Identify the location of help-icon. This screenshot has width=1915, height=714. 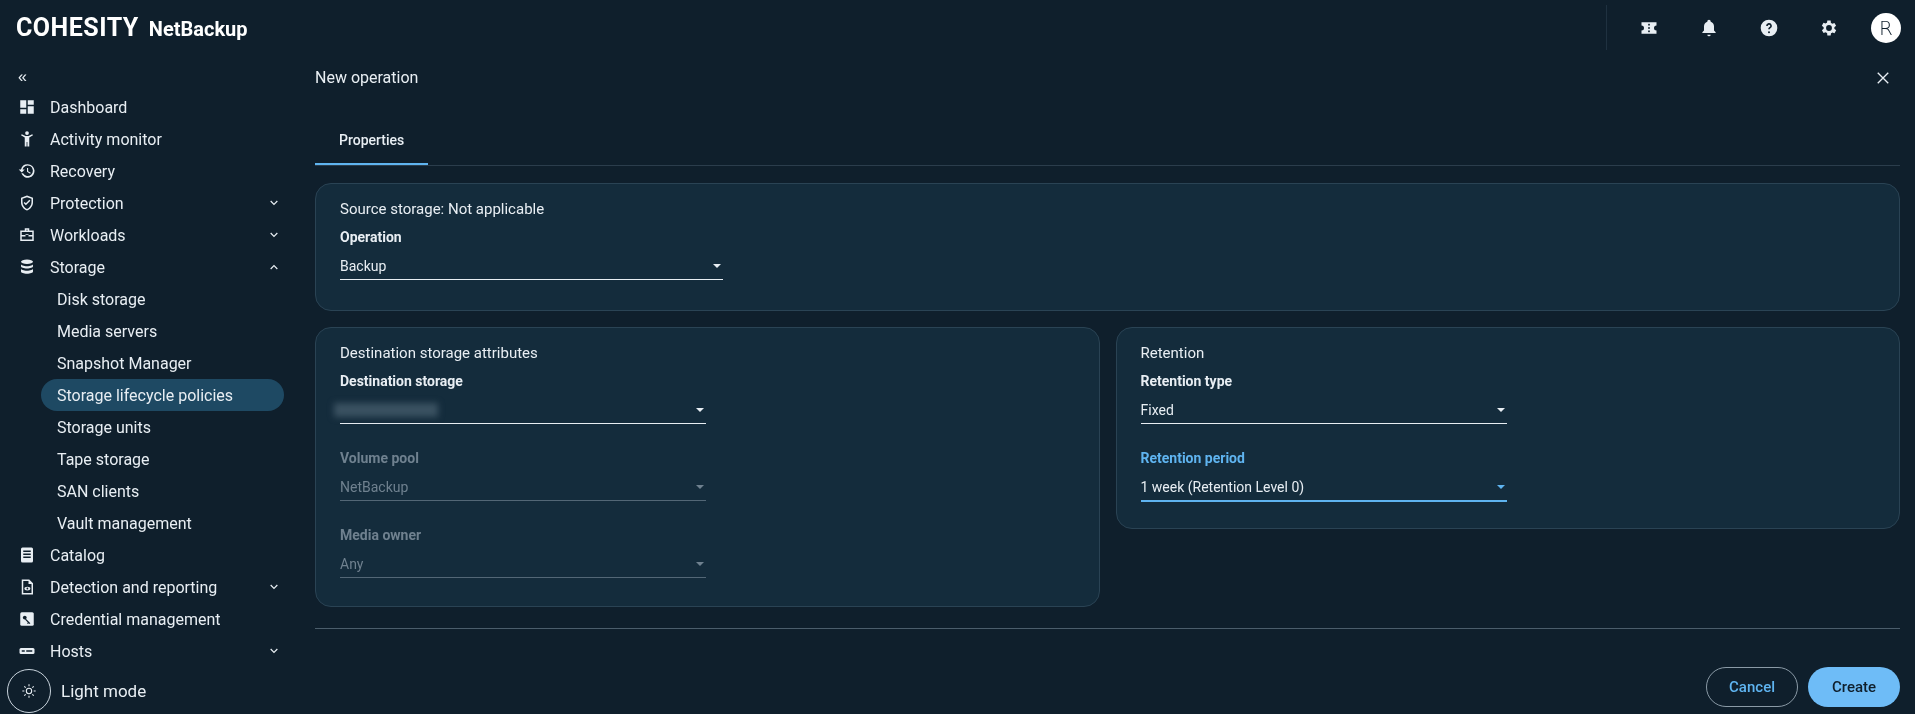
(1769, 27).